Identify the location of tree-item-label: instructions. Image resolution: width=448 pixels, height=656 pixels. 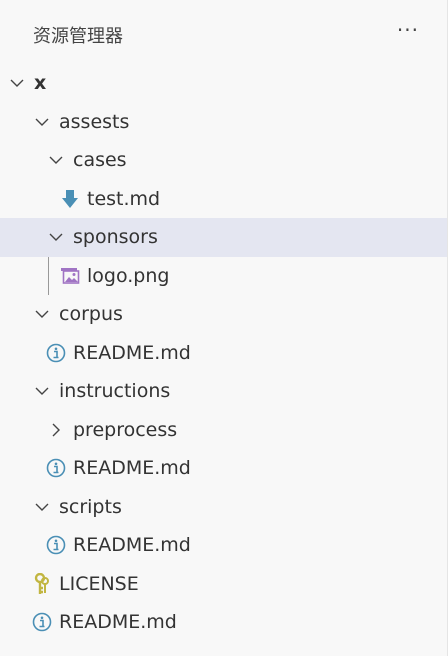
(115, 391).